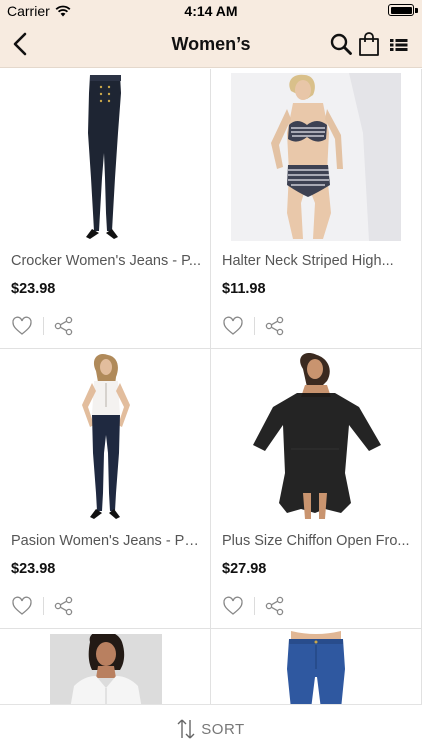 The image size is (422, 750). Describe the element at coordinates (223, 729) in the screenshot. I see `sort-label: SORT` at that location.